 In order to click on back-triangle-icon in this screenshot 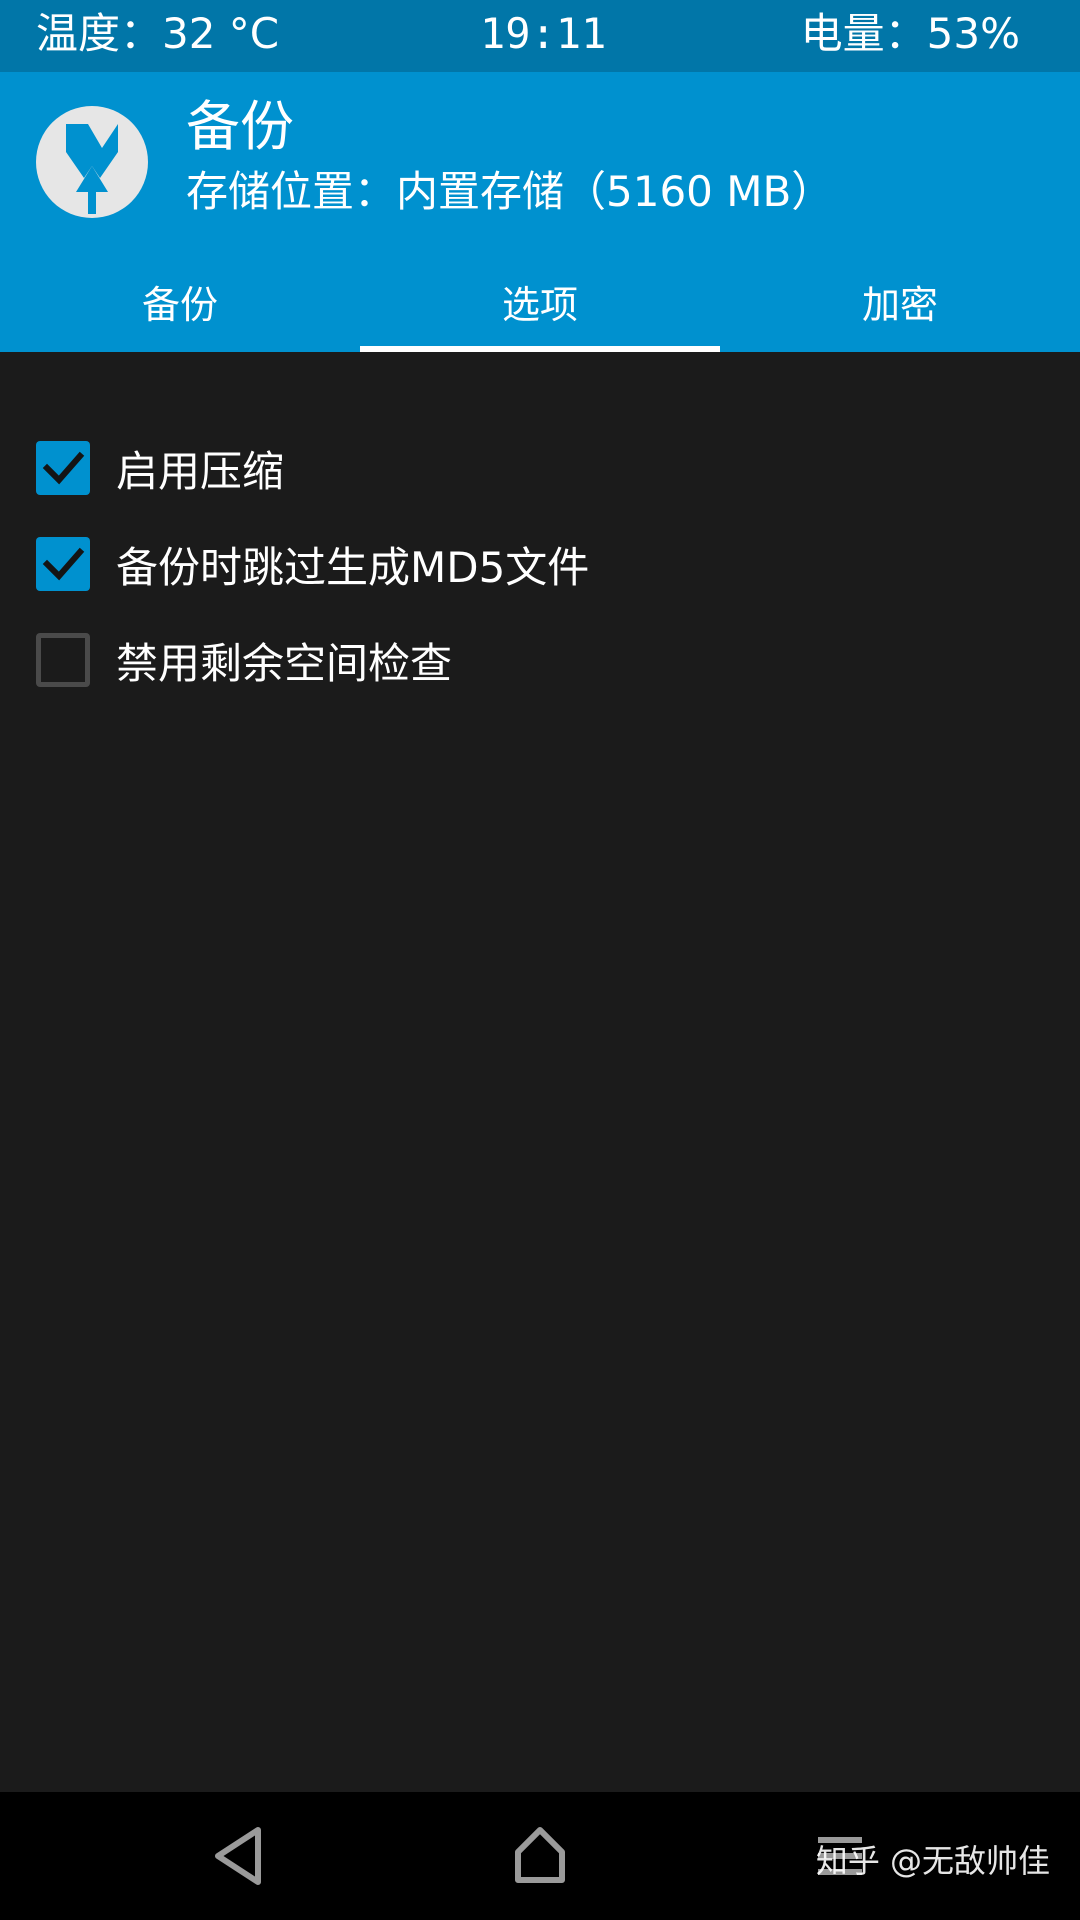, I will do `click(240, 1856)`.